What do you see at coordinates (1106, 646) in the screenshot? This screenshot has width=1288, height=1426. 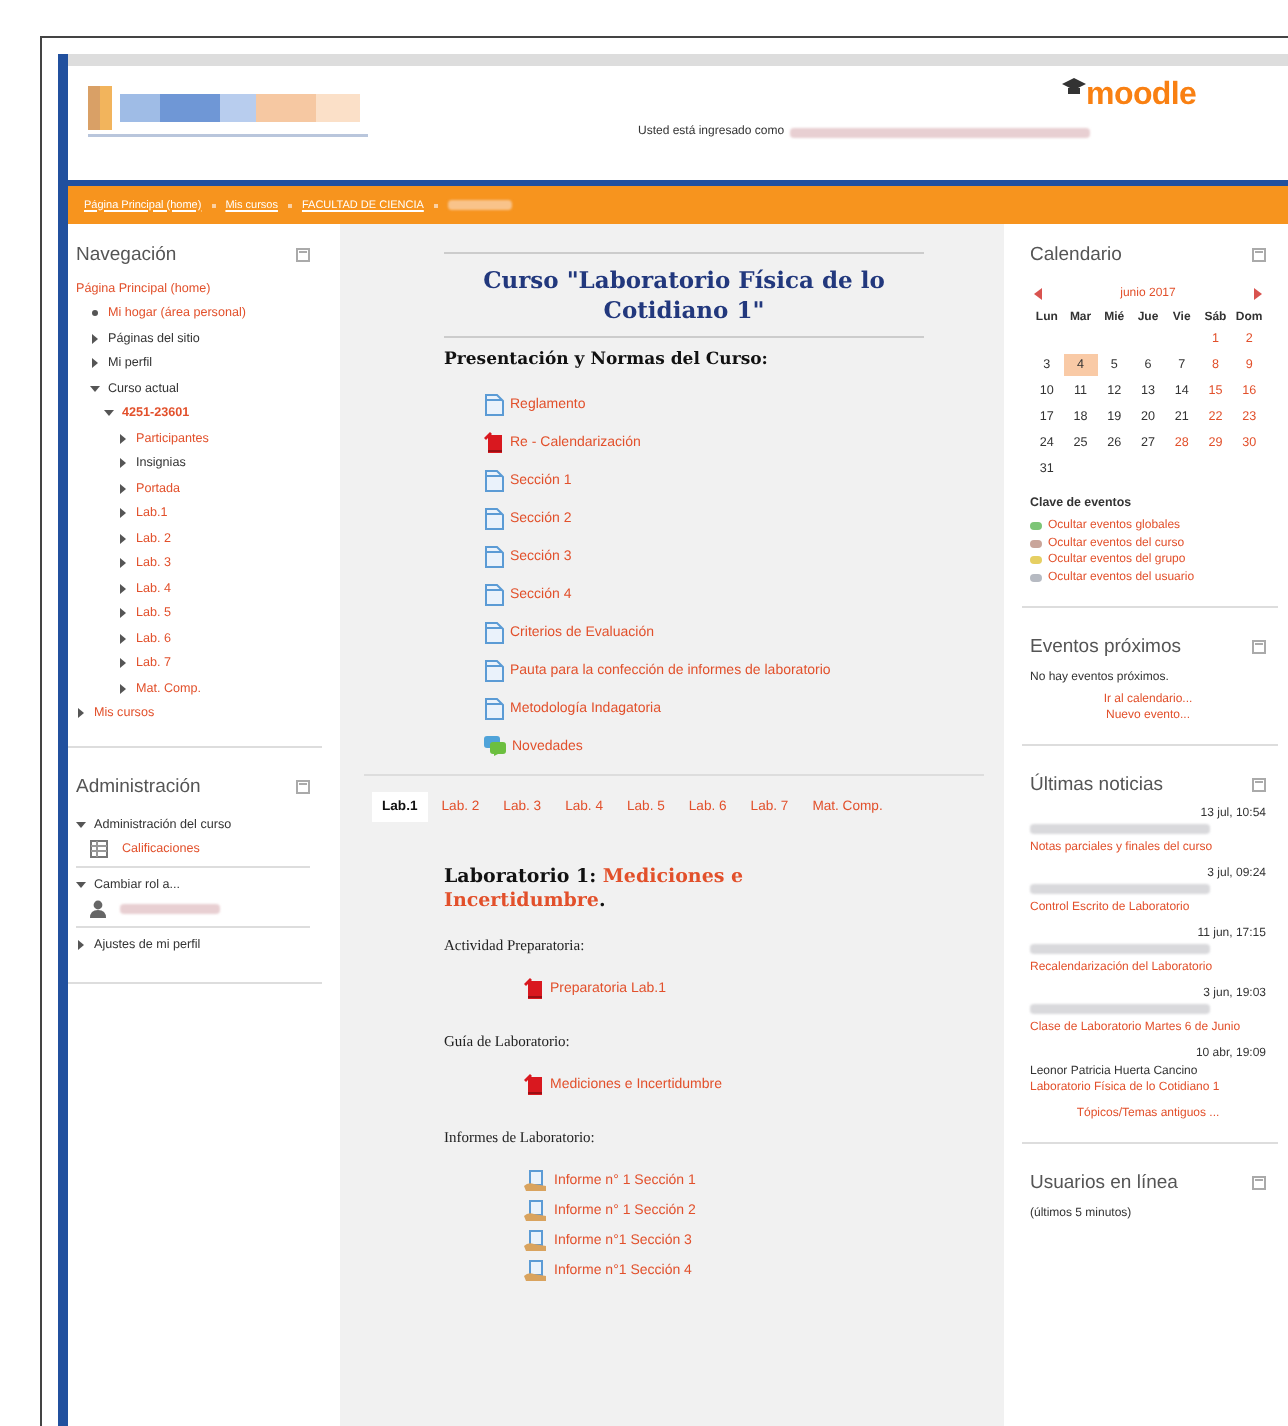 I see `block-title: Eventos próximos` at bounding box center [1106, 646].